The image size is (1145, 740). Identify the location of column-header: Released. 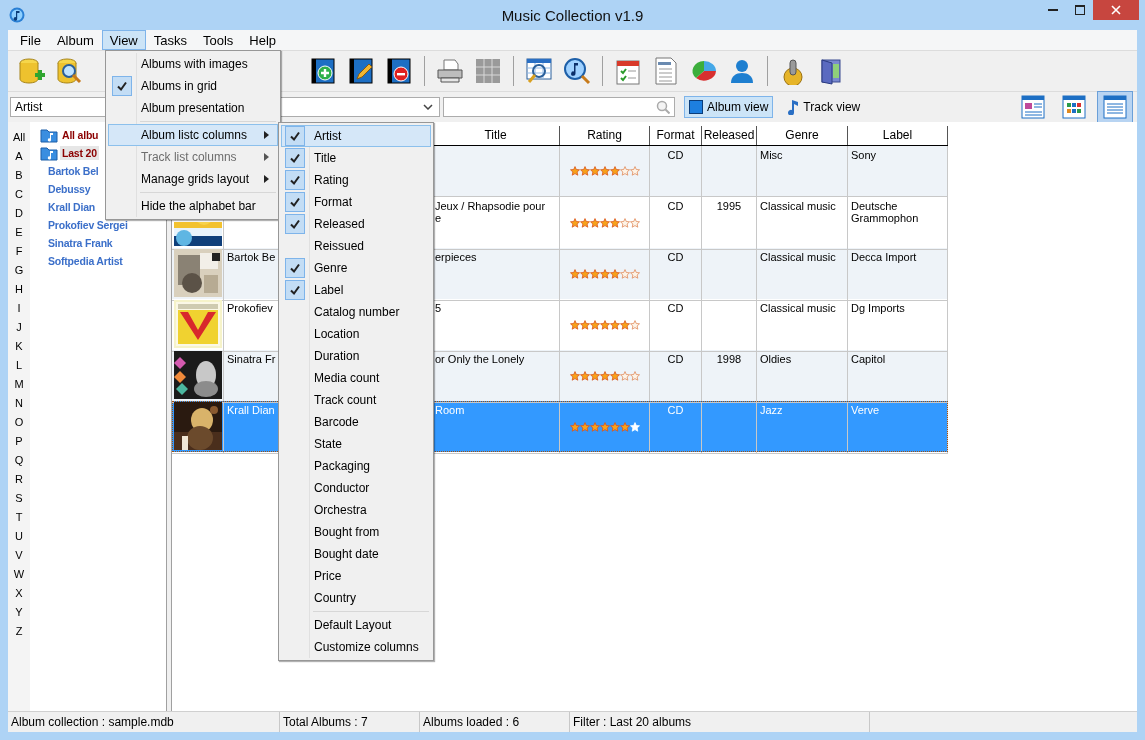
(729, 135).